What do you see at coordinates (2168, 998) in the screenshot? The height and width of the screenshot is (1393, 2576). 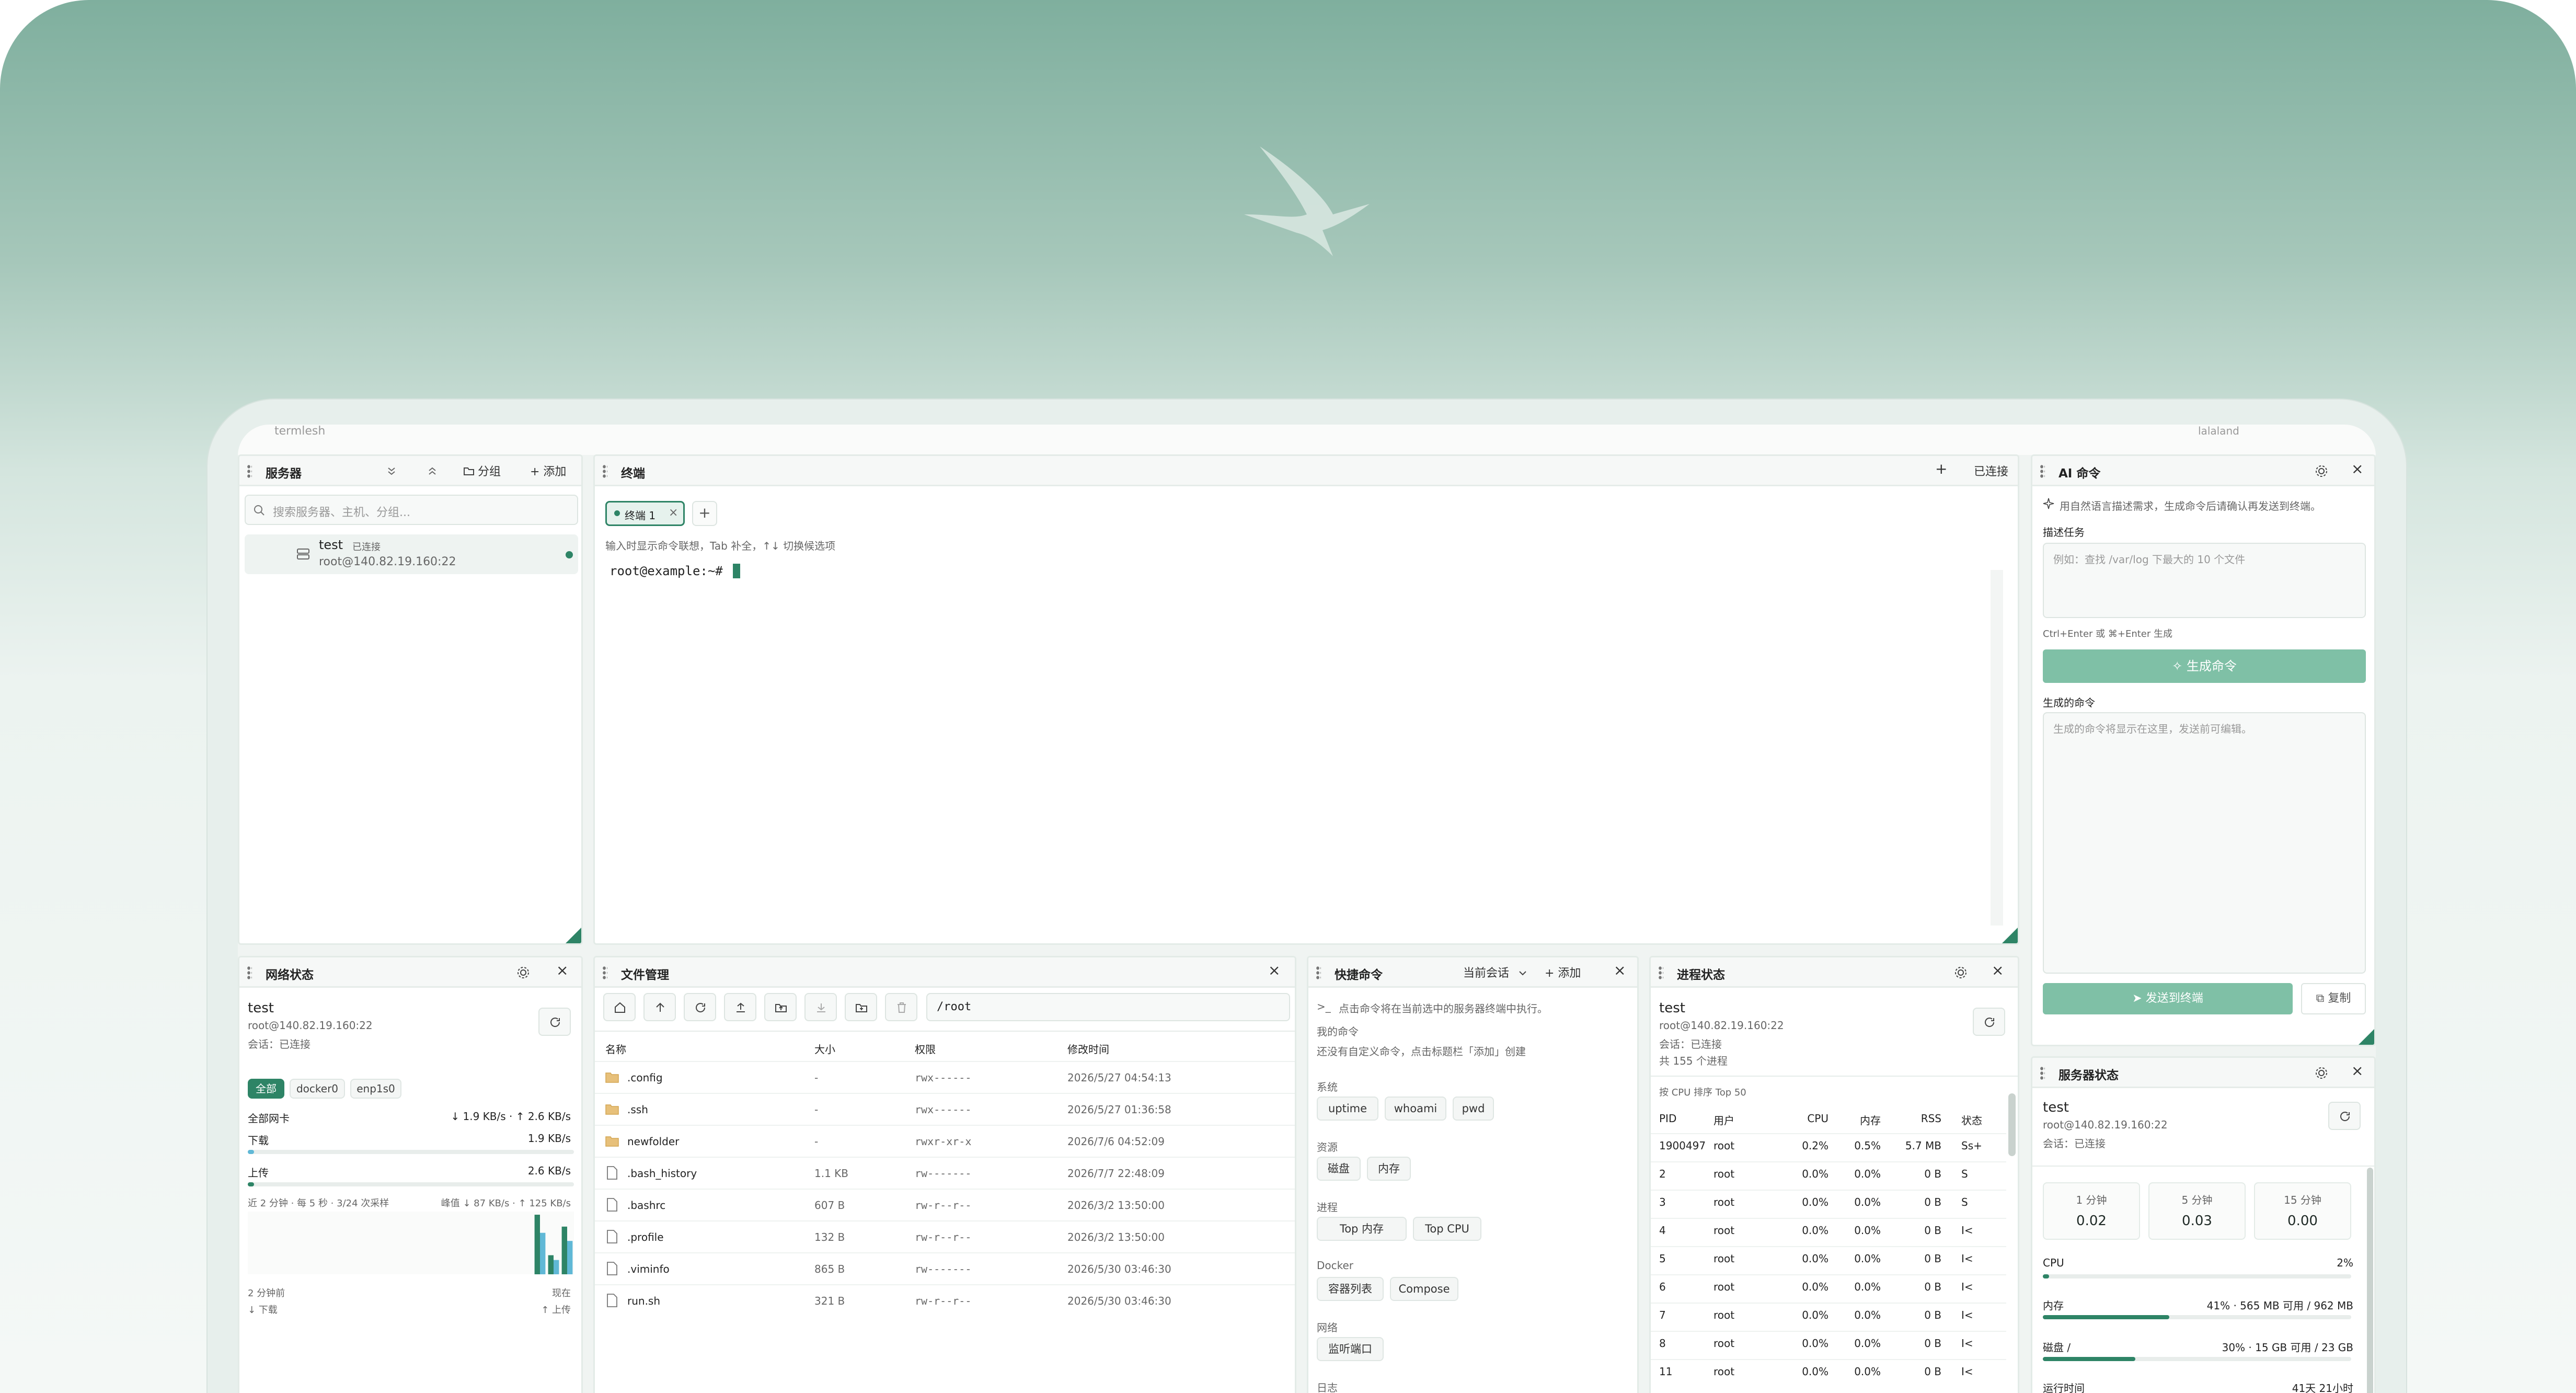 I see `send-to-terminal-button: ➤ 发送到终端` at bounding box center [2168, 998].